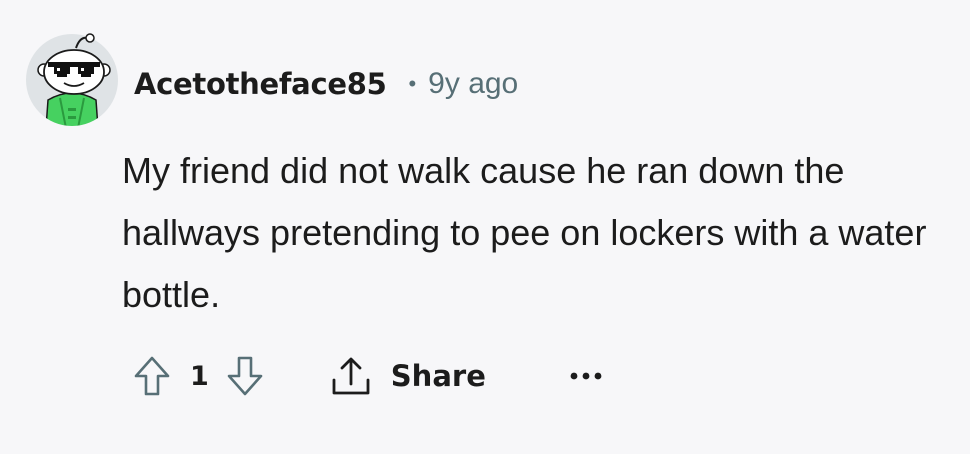 This screenshot has width=970, height=454. I want to click on snoo-avatar-icon, so click(72, 79).